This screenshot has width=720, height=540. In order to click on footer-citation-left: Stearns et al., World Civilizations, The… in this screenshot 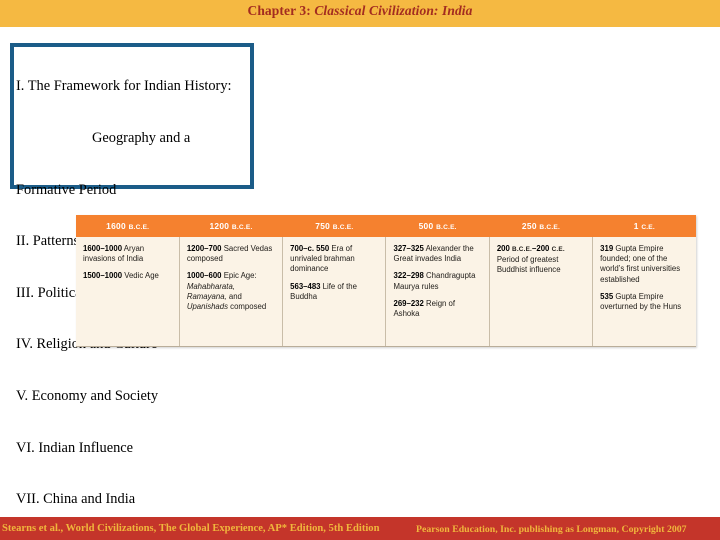, I will do `click(191, 528)`.